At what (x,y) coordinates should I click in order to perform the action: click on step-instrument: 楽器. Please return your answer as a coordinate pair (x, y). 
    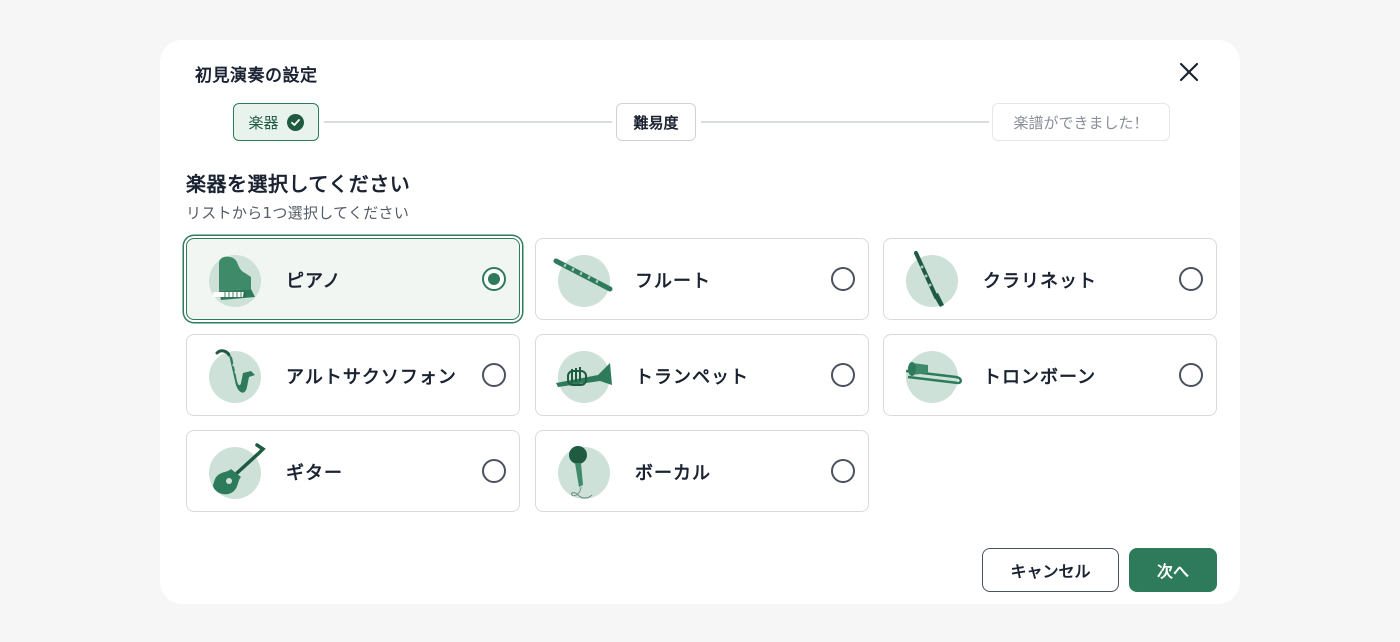
    Looking at the image, I should click on (276, 122).